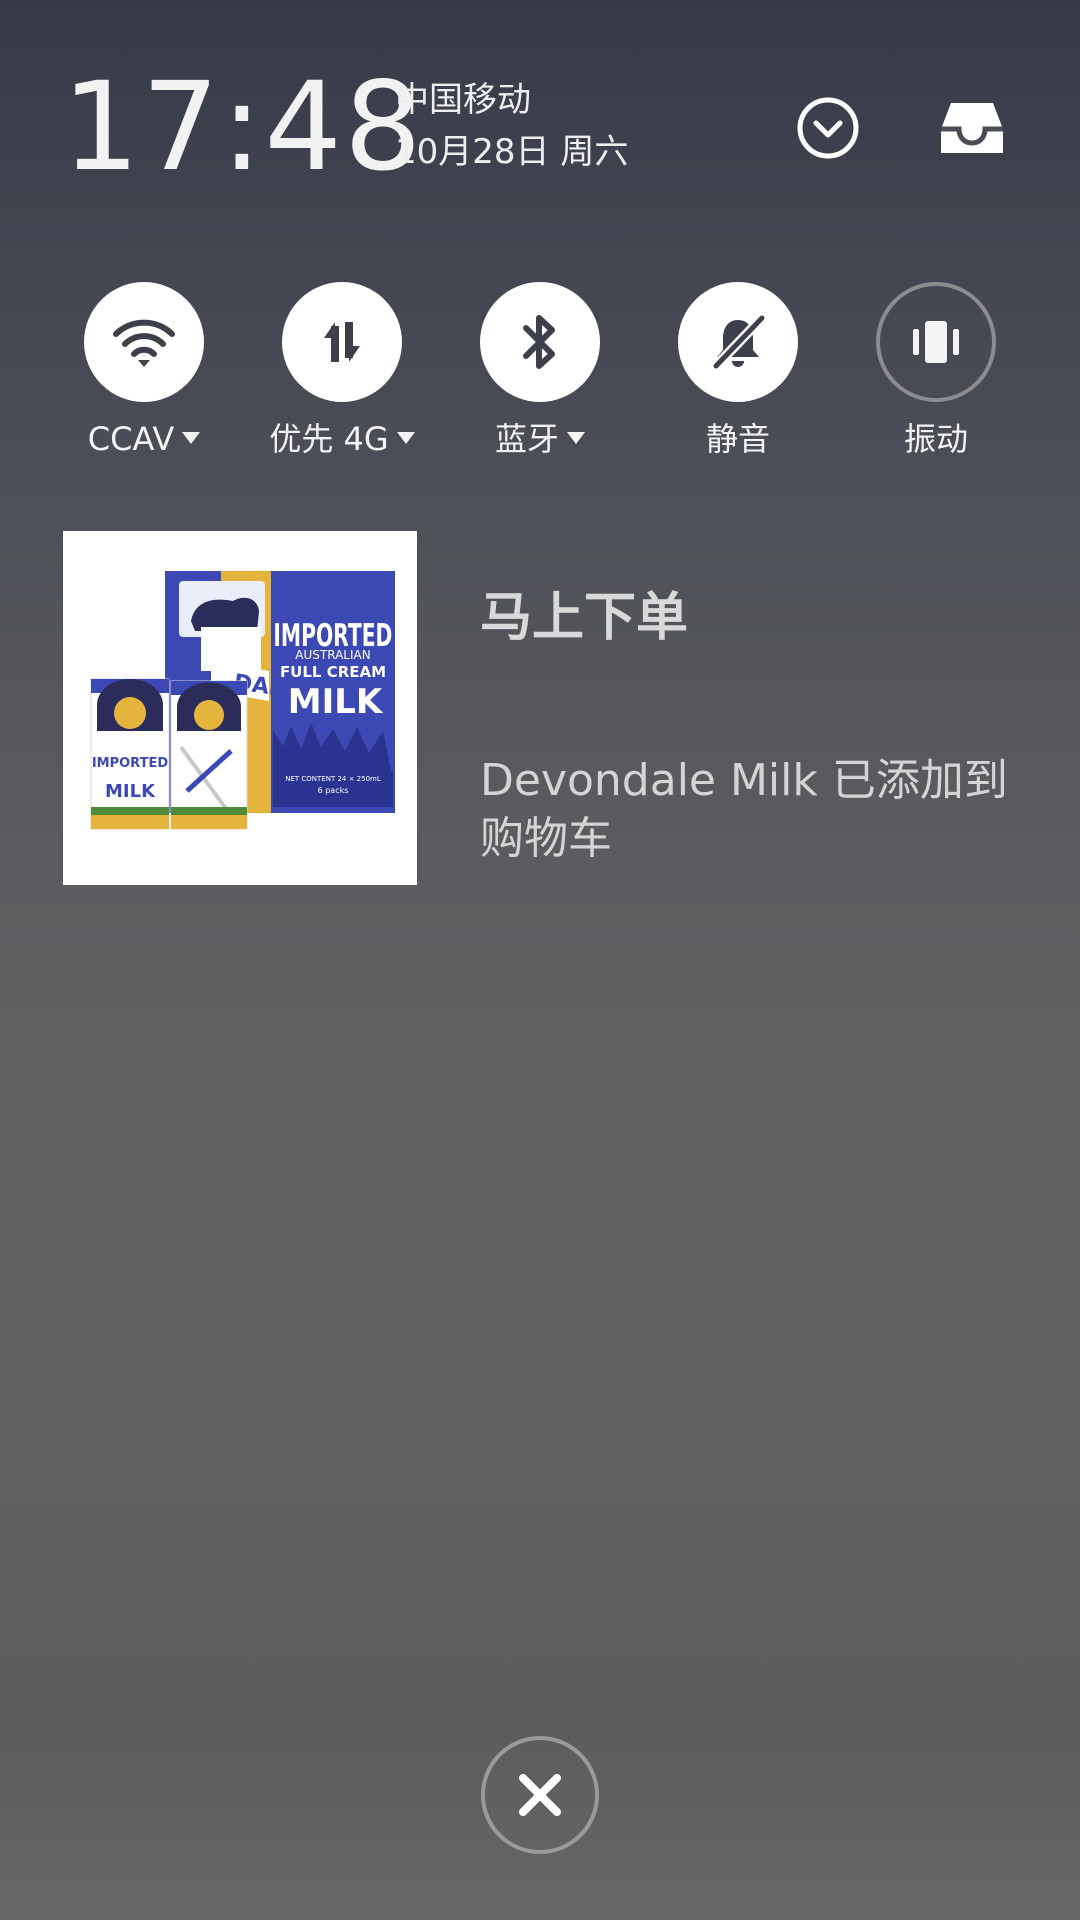 The image size is (1080, 1920). Describe the element at coordinates (332, 655) in the screenshot. I see `box-subtitle-text: AUSTRALIAN` at that location.